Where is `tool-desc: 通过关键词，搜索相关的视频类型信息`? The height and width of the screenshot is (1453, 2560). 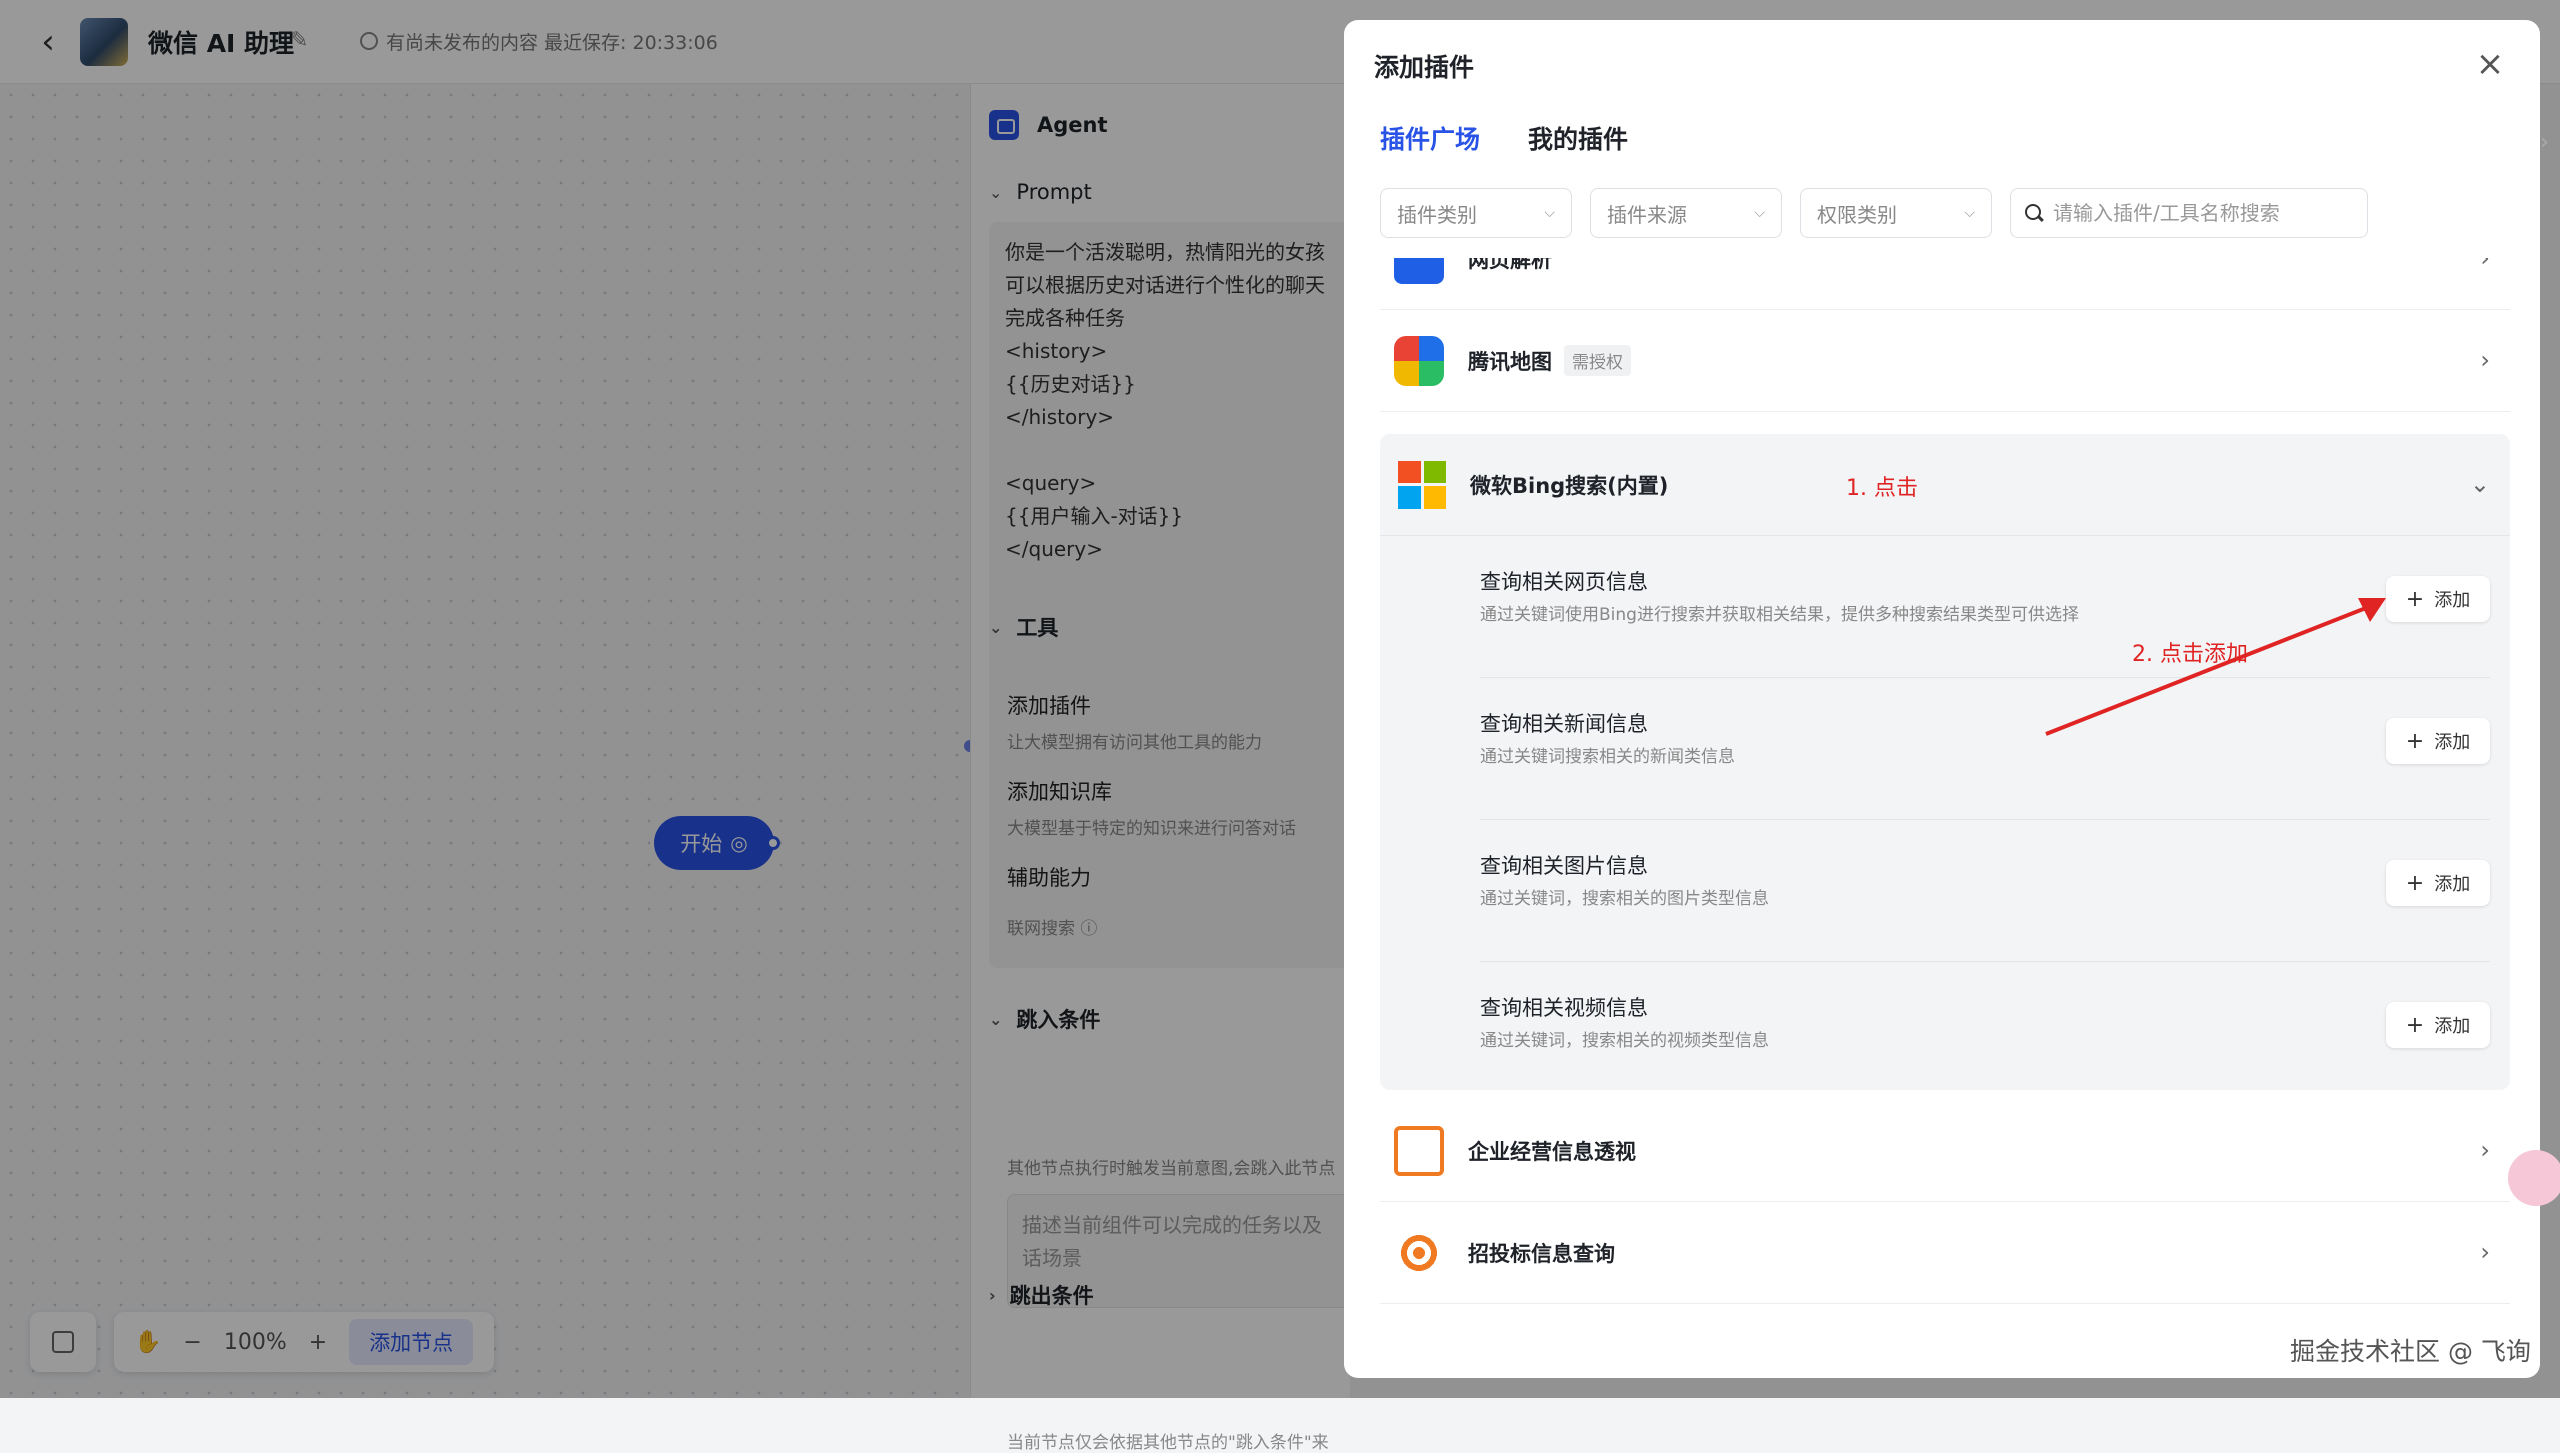 tool-desc: 通过关键词，搜索相关的视频类型信息 is located at coordinates (1624, 1041).